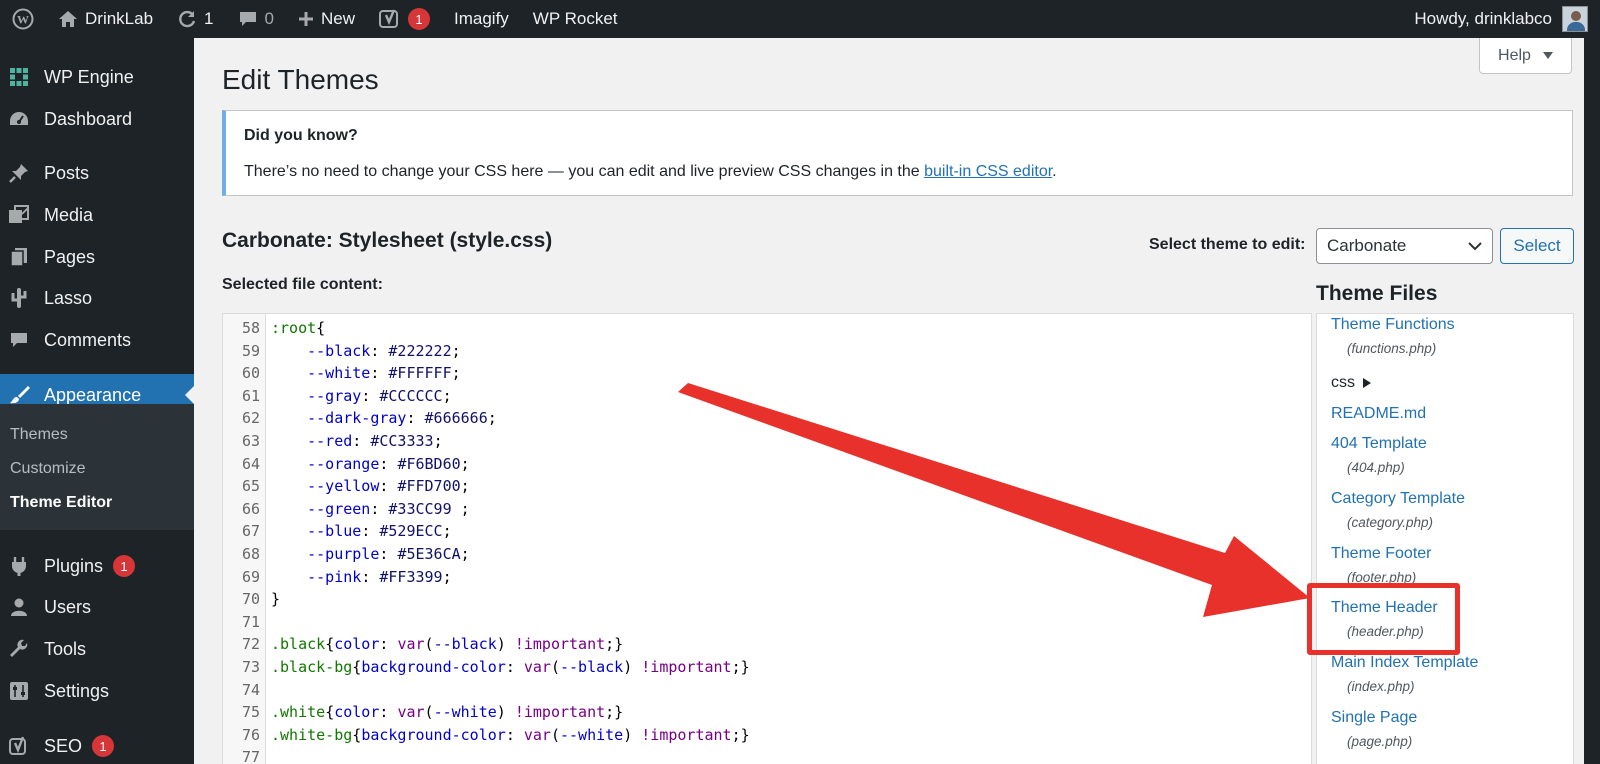 Image resolution: width=1600 pixels, height=764 pixels. I want to click on plugins-update-badge: 1, so click(124, 566).